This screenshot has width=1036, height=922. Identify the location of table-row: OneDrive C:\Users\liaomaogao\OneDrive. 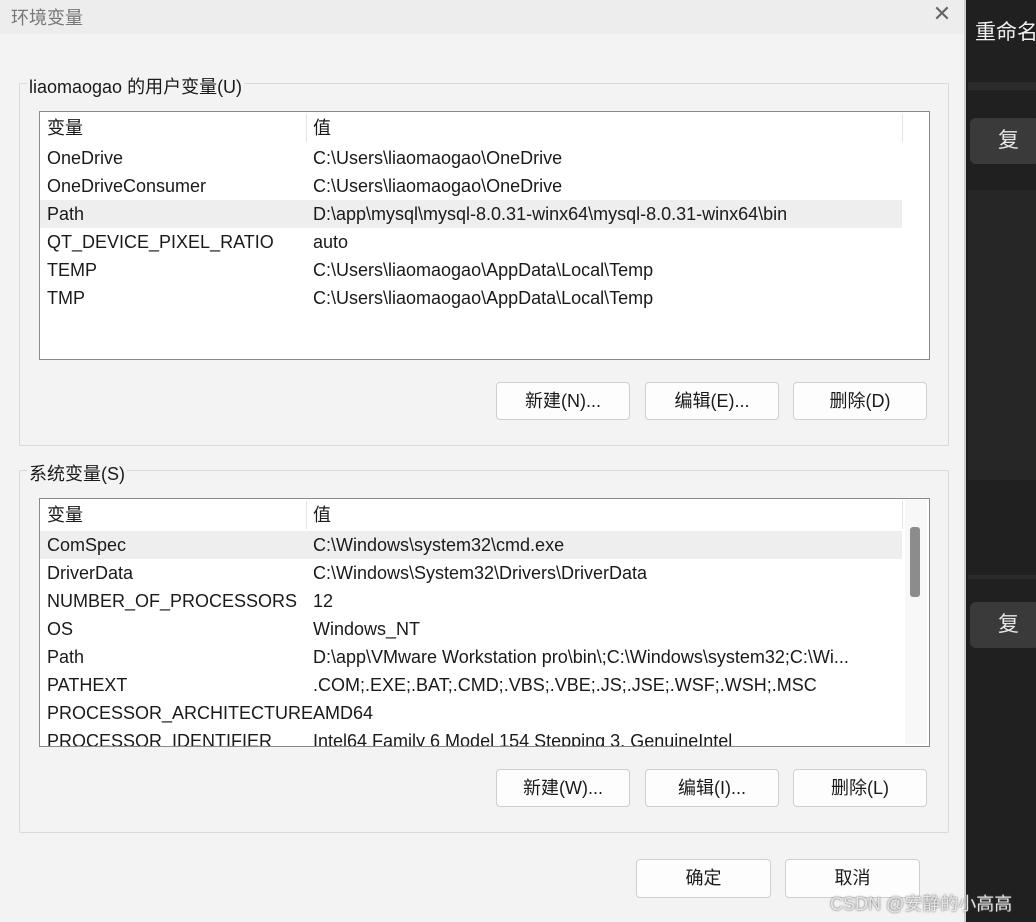
(471, 158).